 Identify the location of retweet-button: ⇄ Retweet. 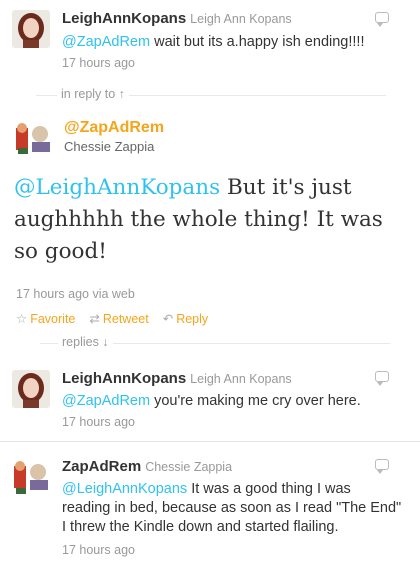
(118, 319).